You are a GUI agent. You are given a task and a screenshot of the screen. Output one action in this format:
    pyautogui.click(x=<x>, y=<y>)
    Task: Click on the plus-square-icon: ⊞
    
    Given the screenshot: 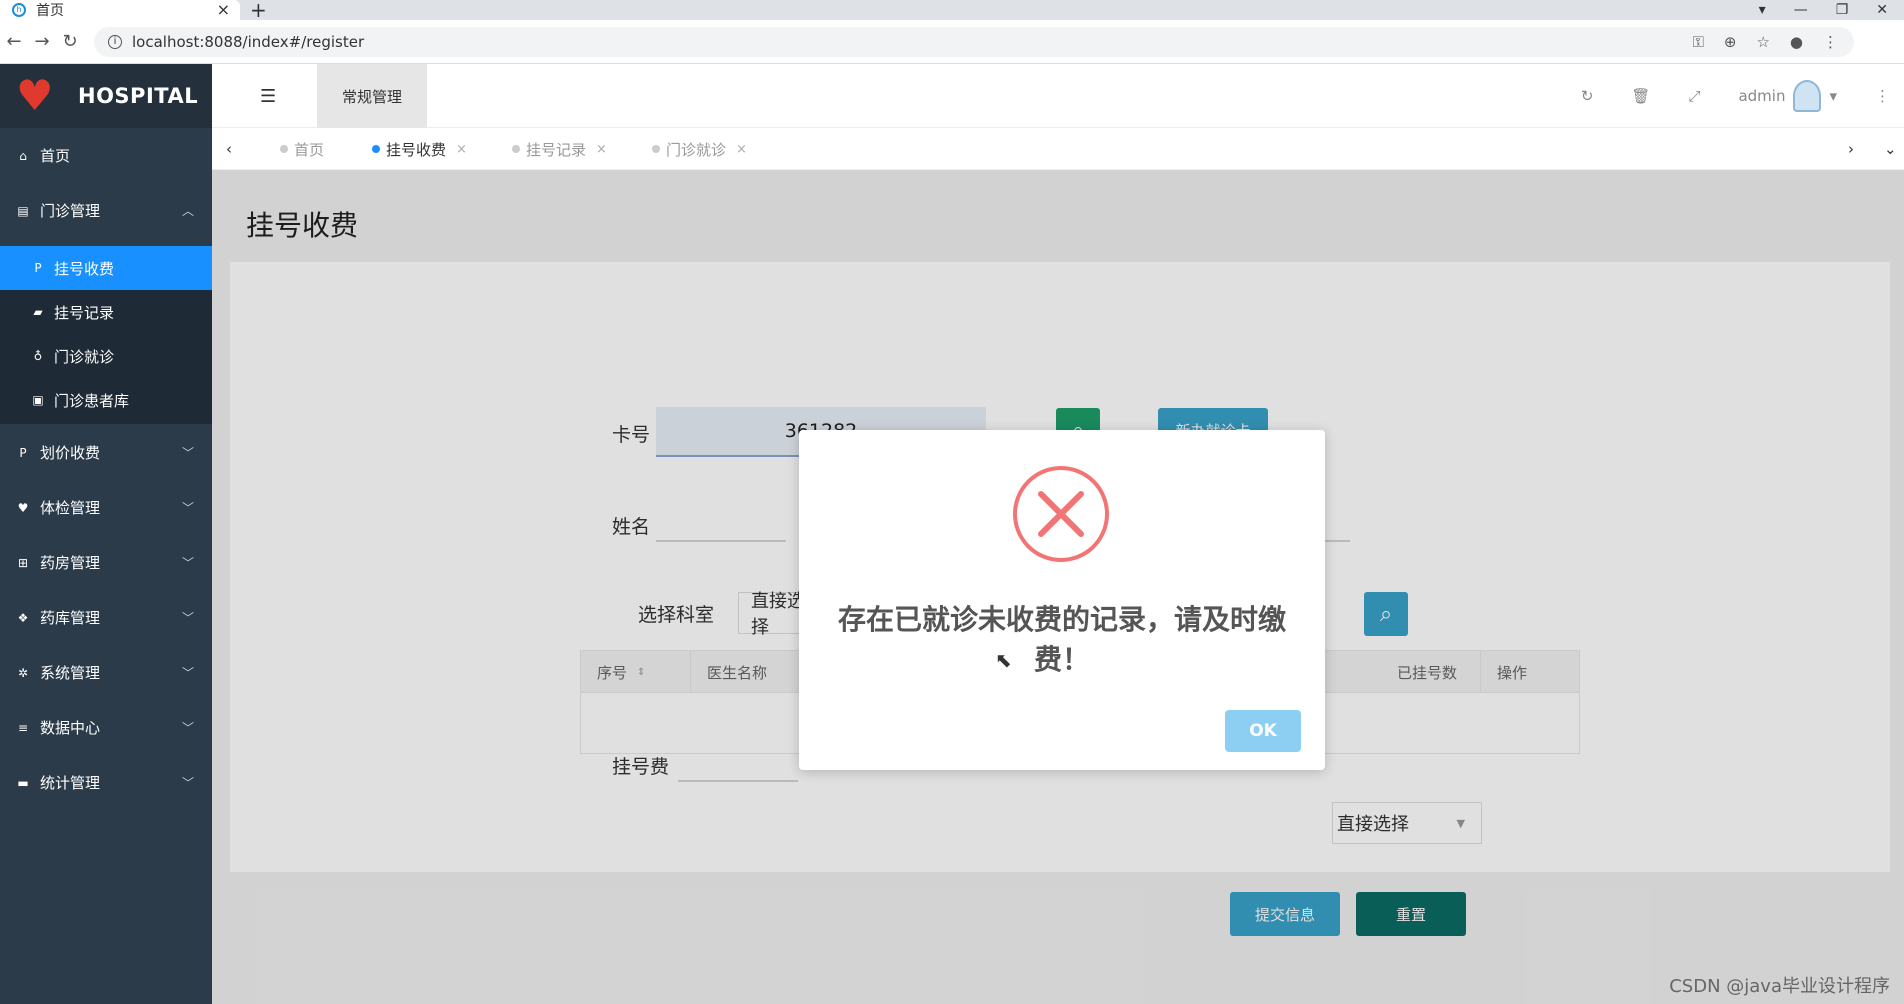 What is the action you would take?
    pyautogui.click(x=23, y=562)
    